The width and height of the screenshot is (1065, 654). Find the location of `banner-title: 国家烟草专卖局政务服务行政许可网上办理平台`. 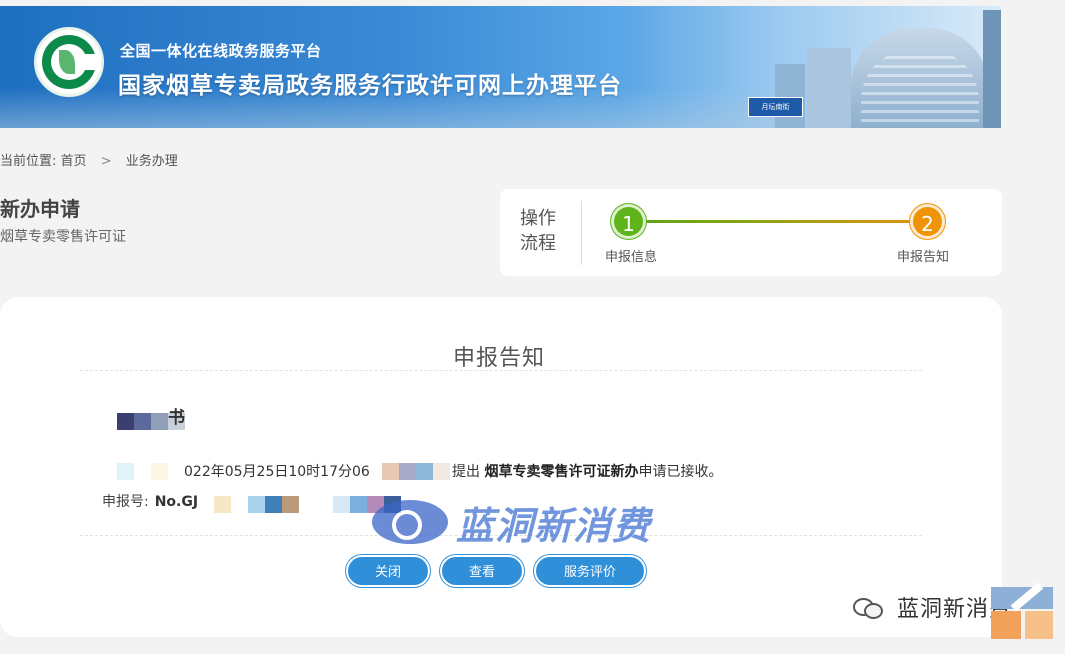

banner-title: 国家烟草专卖局政务服务行政许可网上办理平台 is located at coordinates (370, 86).